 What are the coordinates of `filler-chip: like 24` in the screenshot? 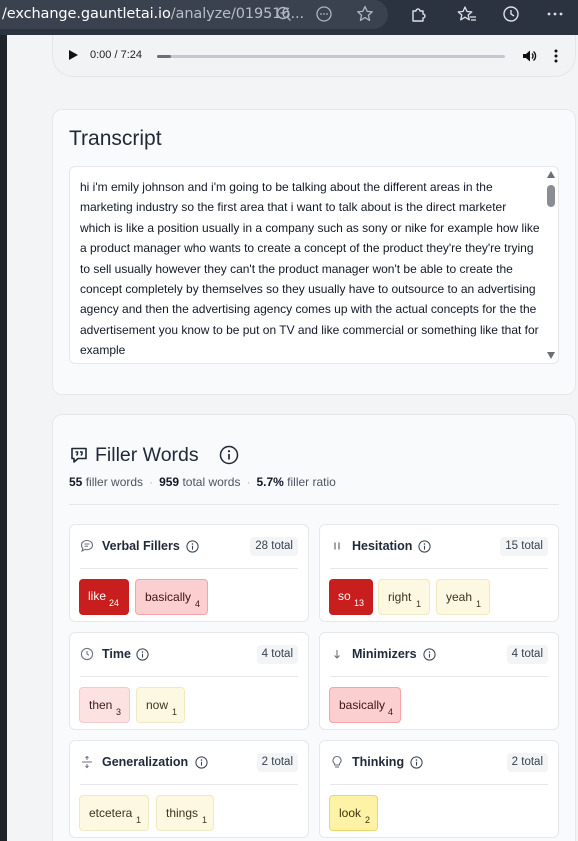 It's located at (104, 597).